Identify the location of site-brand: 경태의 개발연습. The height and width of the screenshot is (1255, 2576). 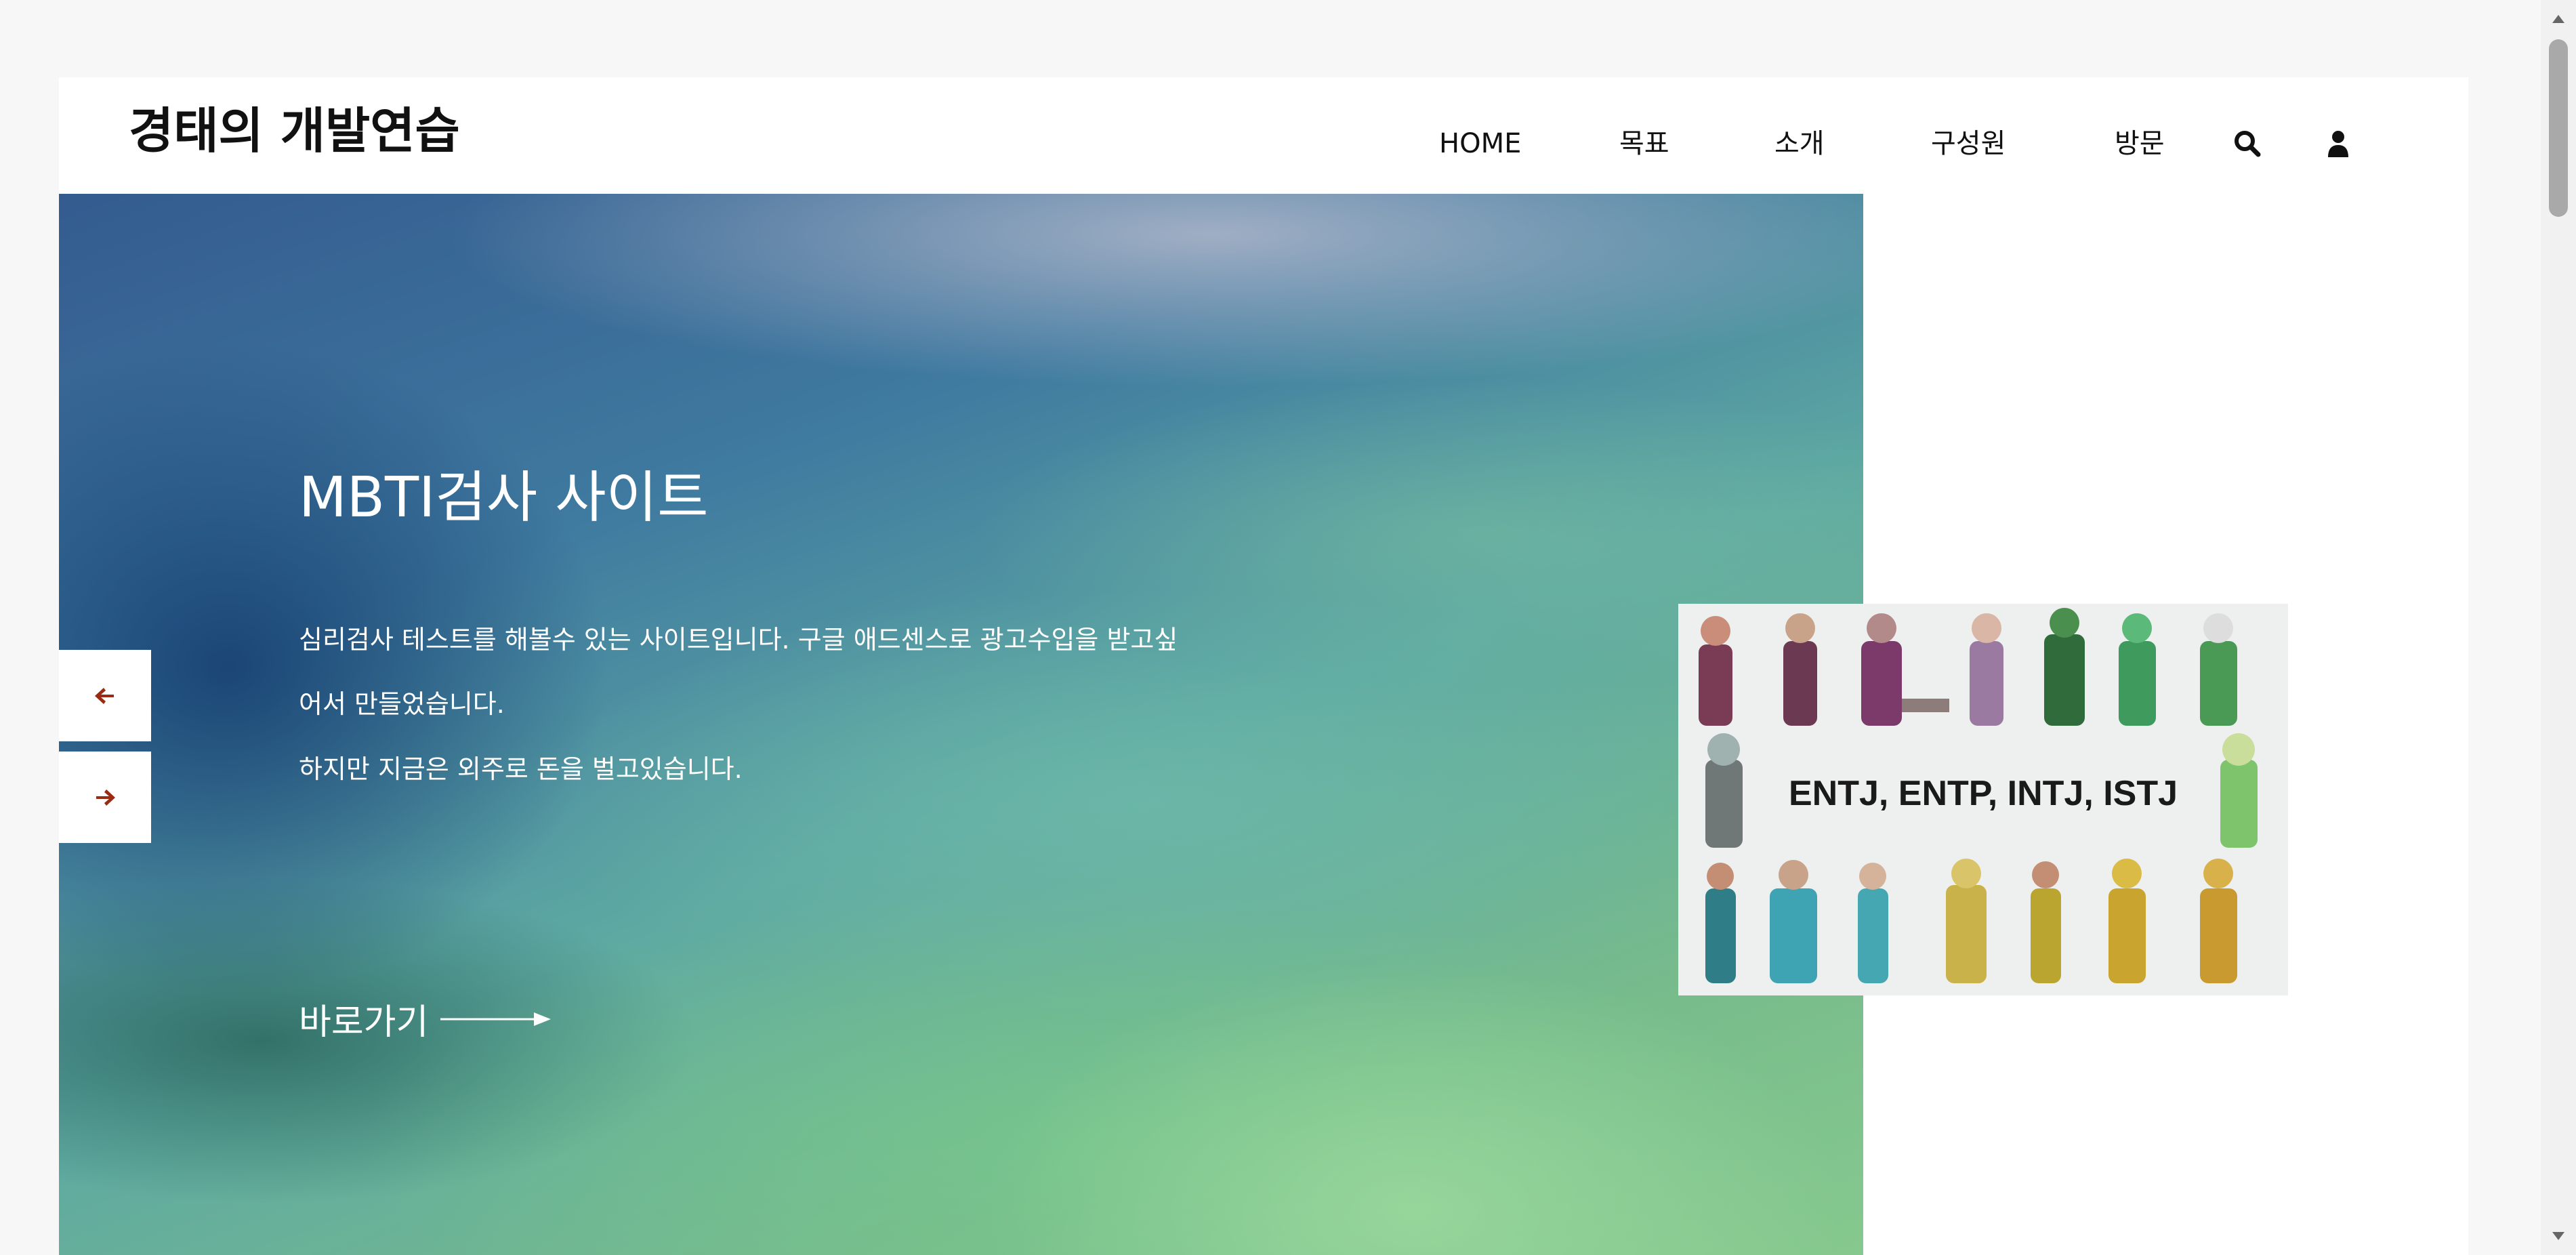
(294, 131).